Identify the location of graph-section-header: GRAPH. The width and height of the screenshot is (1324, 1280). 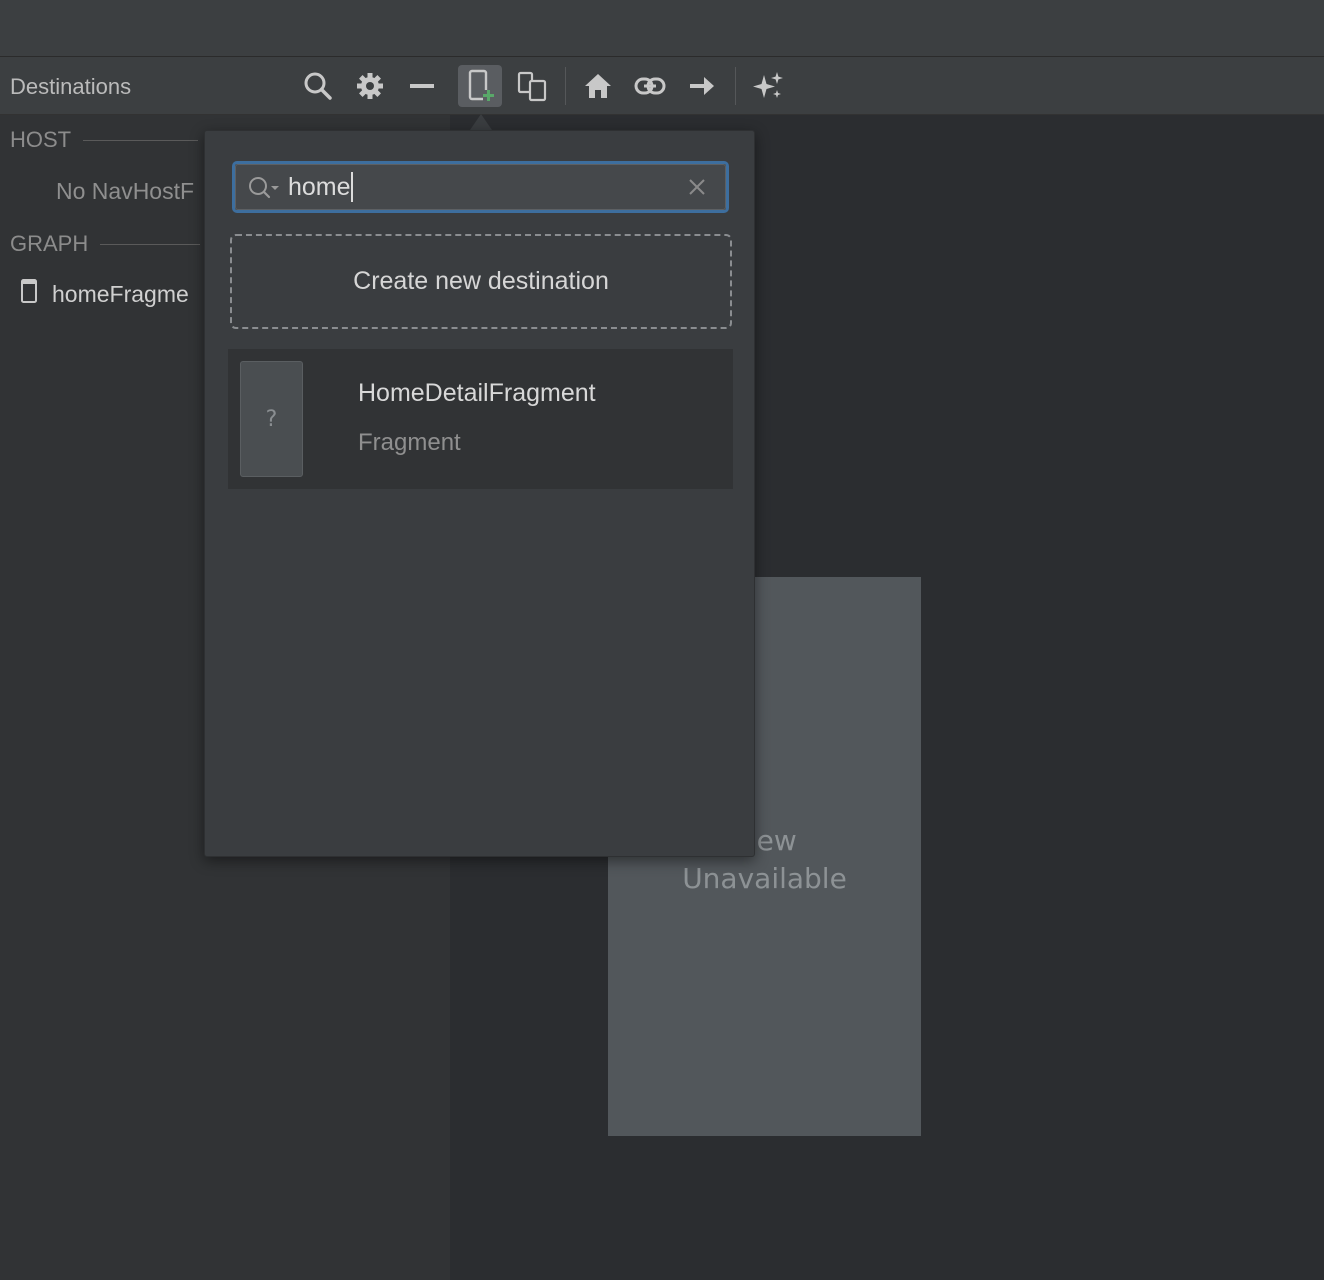
(105, 244).